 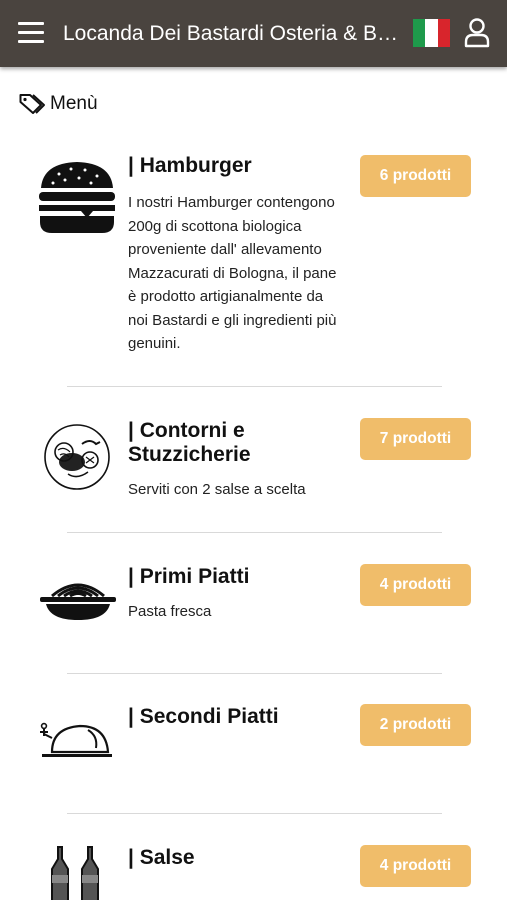 I want to click on product-count-badge: 7 prodotti, so click(x=415, y=439).